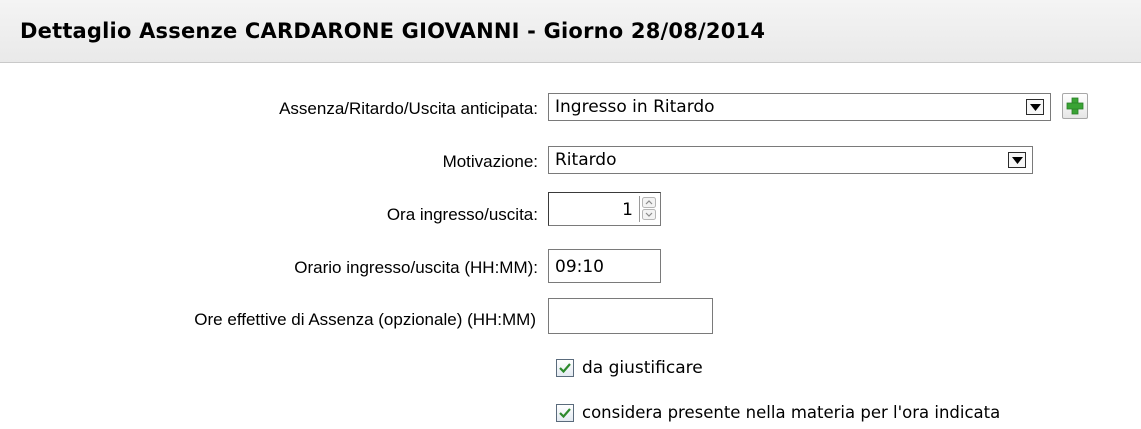 This screenshot has height=429, width=1141. Describe the element at coordinates (799, 107) in the screenshot. I see `tipo-select: Ingresso in Ritardo` at that location.